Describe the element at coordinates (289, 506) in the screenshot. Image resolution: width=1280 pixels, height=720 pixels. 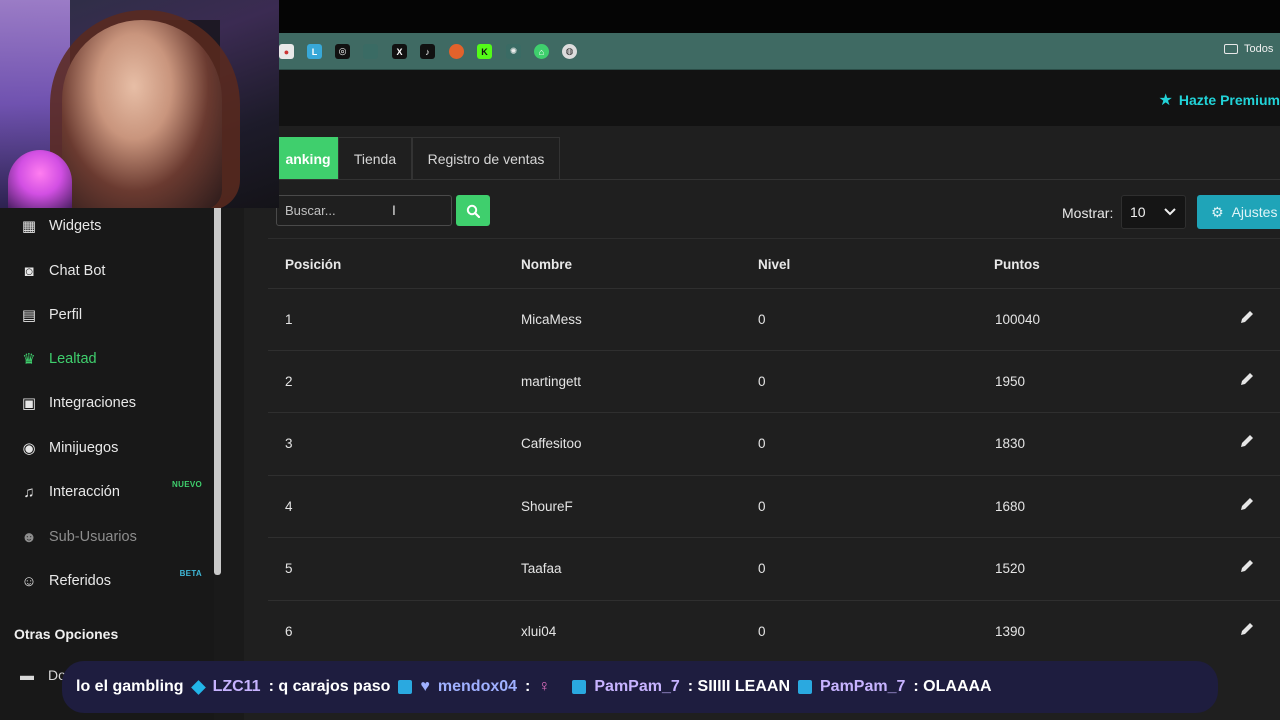
I see `cell-position: 4` at that location.